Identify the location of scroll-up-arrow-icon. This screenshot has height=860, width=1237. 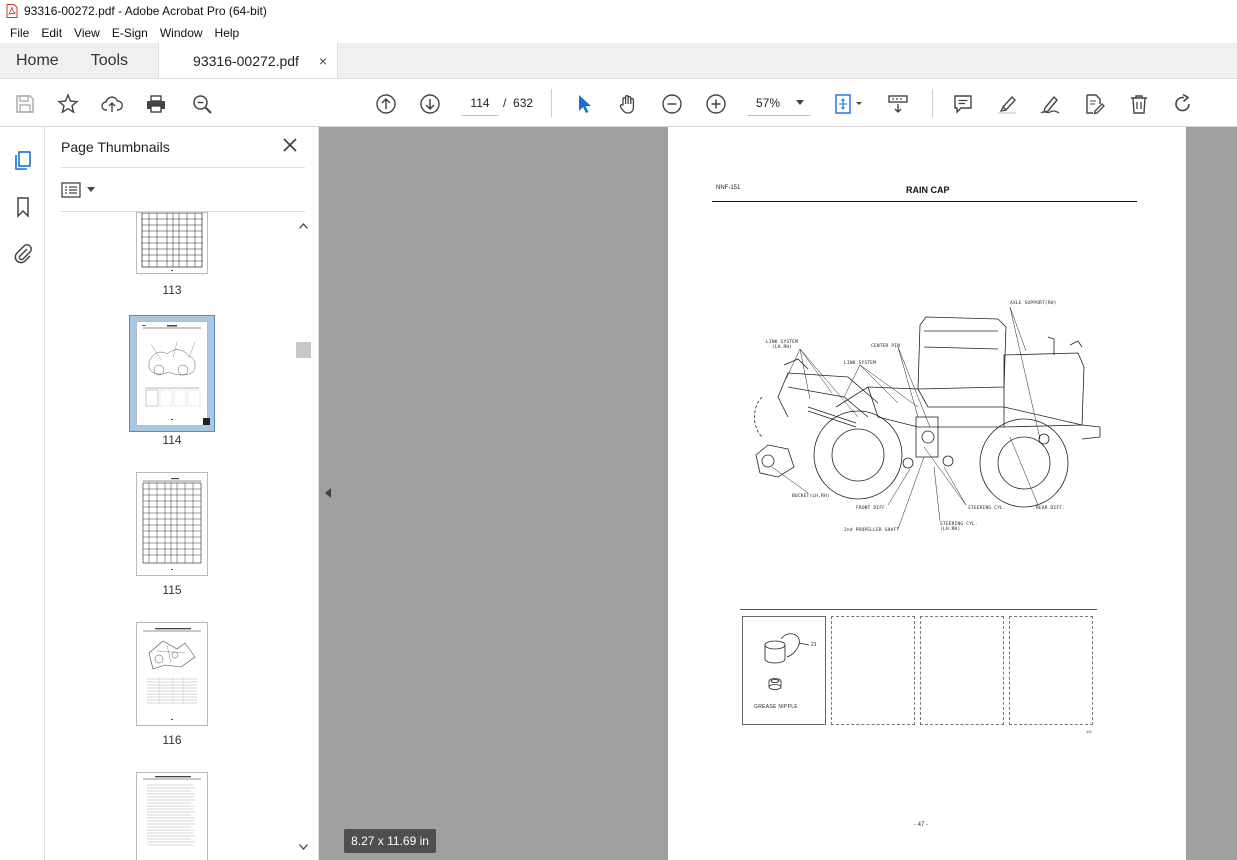
(303, 226).